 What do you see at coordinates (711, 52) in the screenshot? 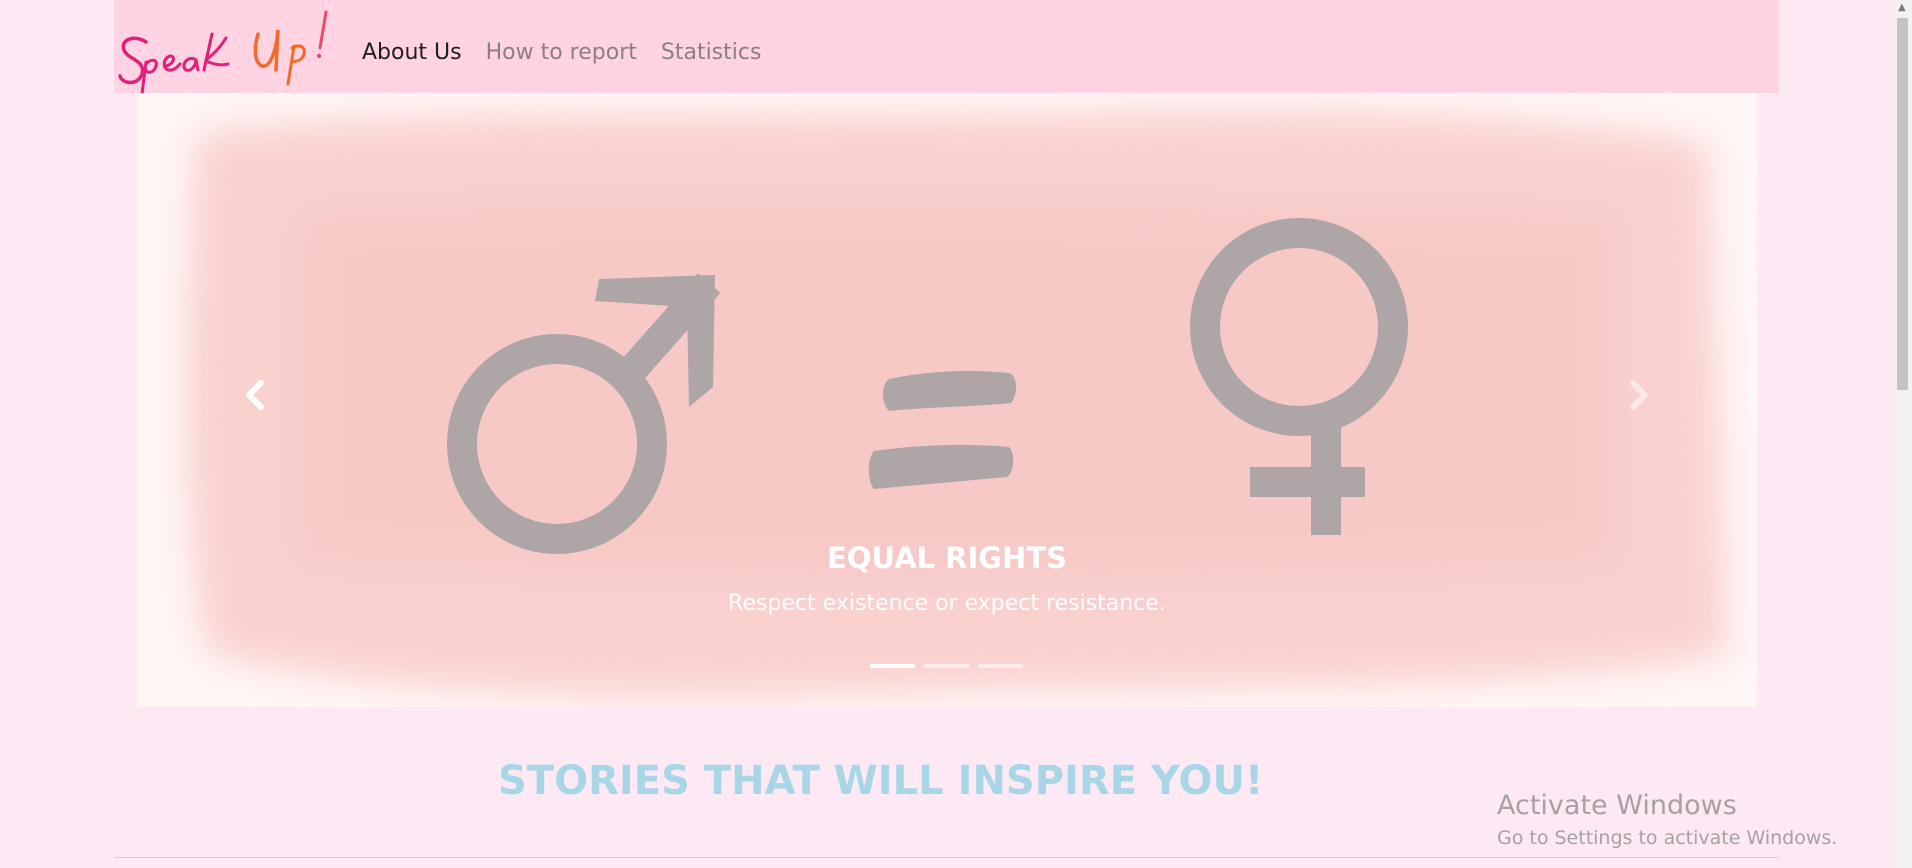
I see `nav-statistics: Statistics` at bounding box center [711, 52].